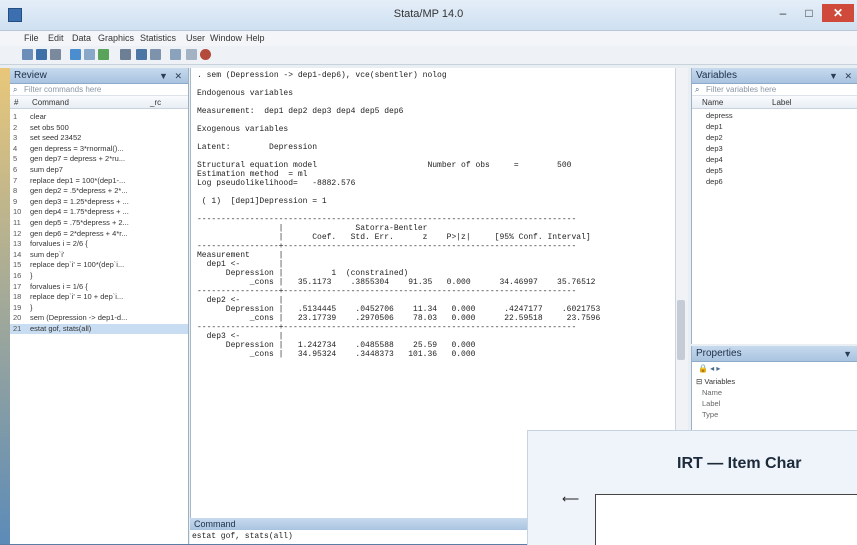 This screenshot has width=857, height=545. Describe the element at coordinates (175, 54) in the screenshot. I see `variables-manager-icon` at that location.